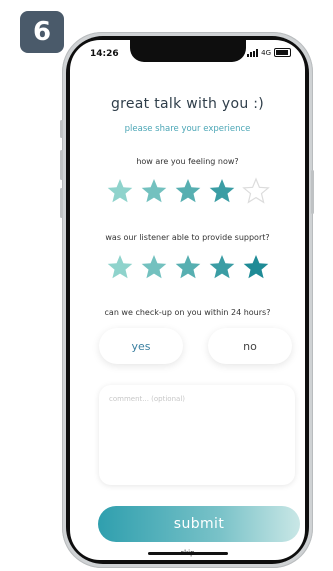  I want to click on submit-button: submit, so click(199, 524).